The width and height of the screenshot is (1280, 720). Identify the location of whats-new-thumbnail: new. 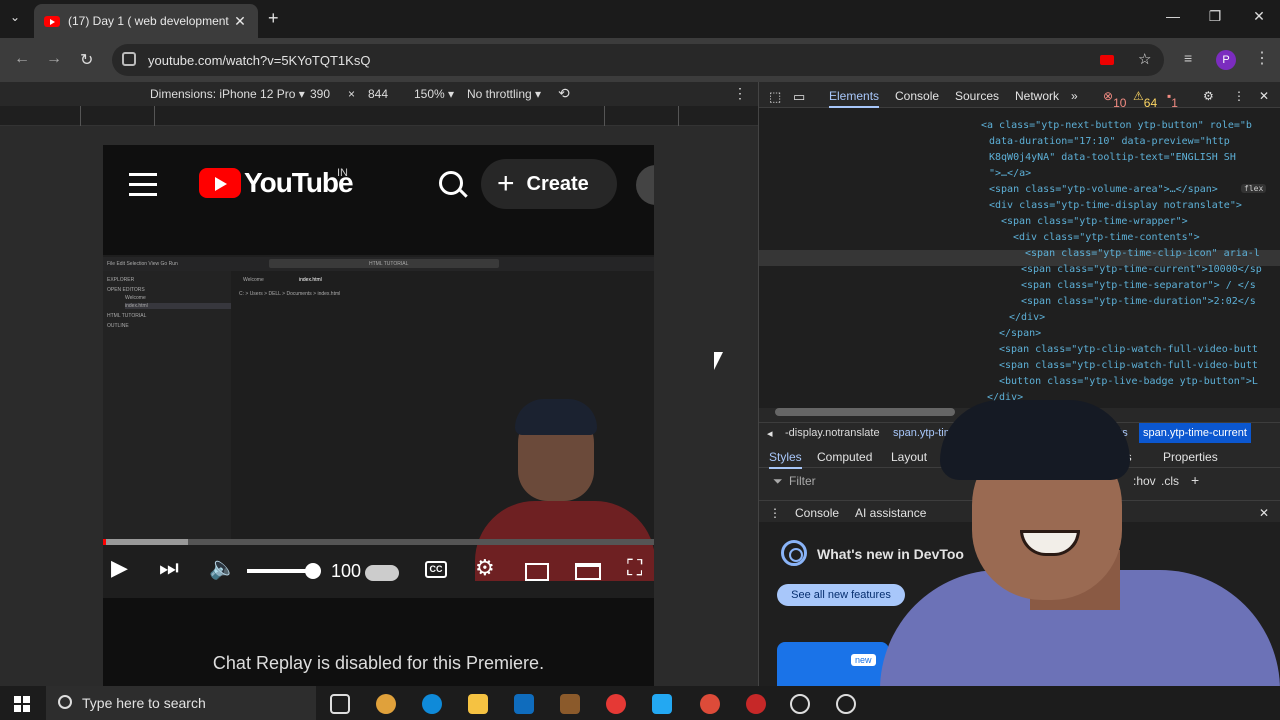
(833, 664).